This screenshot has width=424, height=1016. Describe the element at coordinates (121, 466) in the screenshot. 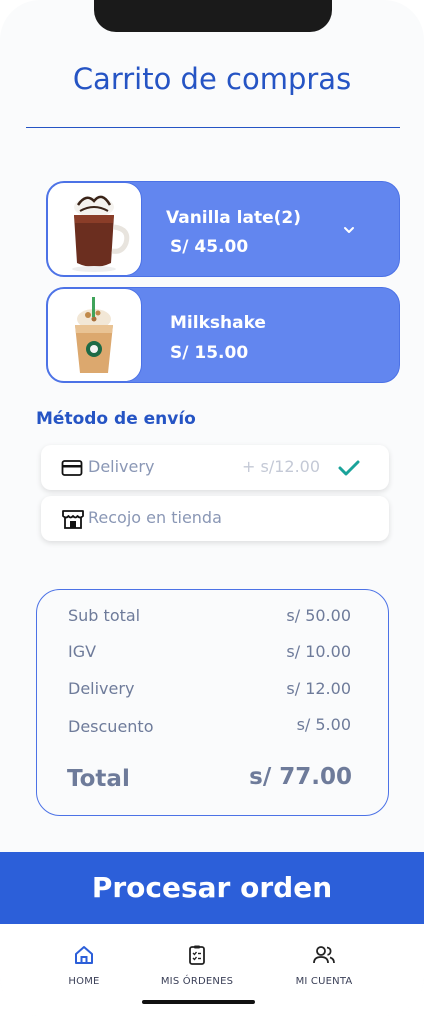

I see `shipping-option-label: Delivery` at that location.